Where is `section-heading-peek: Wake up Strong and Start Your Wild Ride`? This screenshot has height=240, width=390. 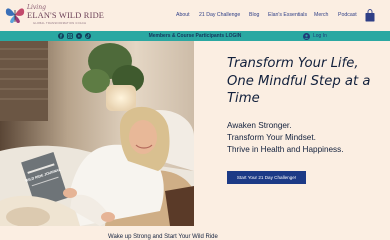
section-heading-peek: Wake up Strong and Start Your Wild Ride is located at coordinates (163, 237).